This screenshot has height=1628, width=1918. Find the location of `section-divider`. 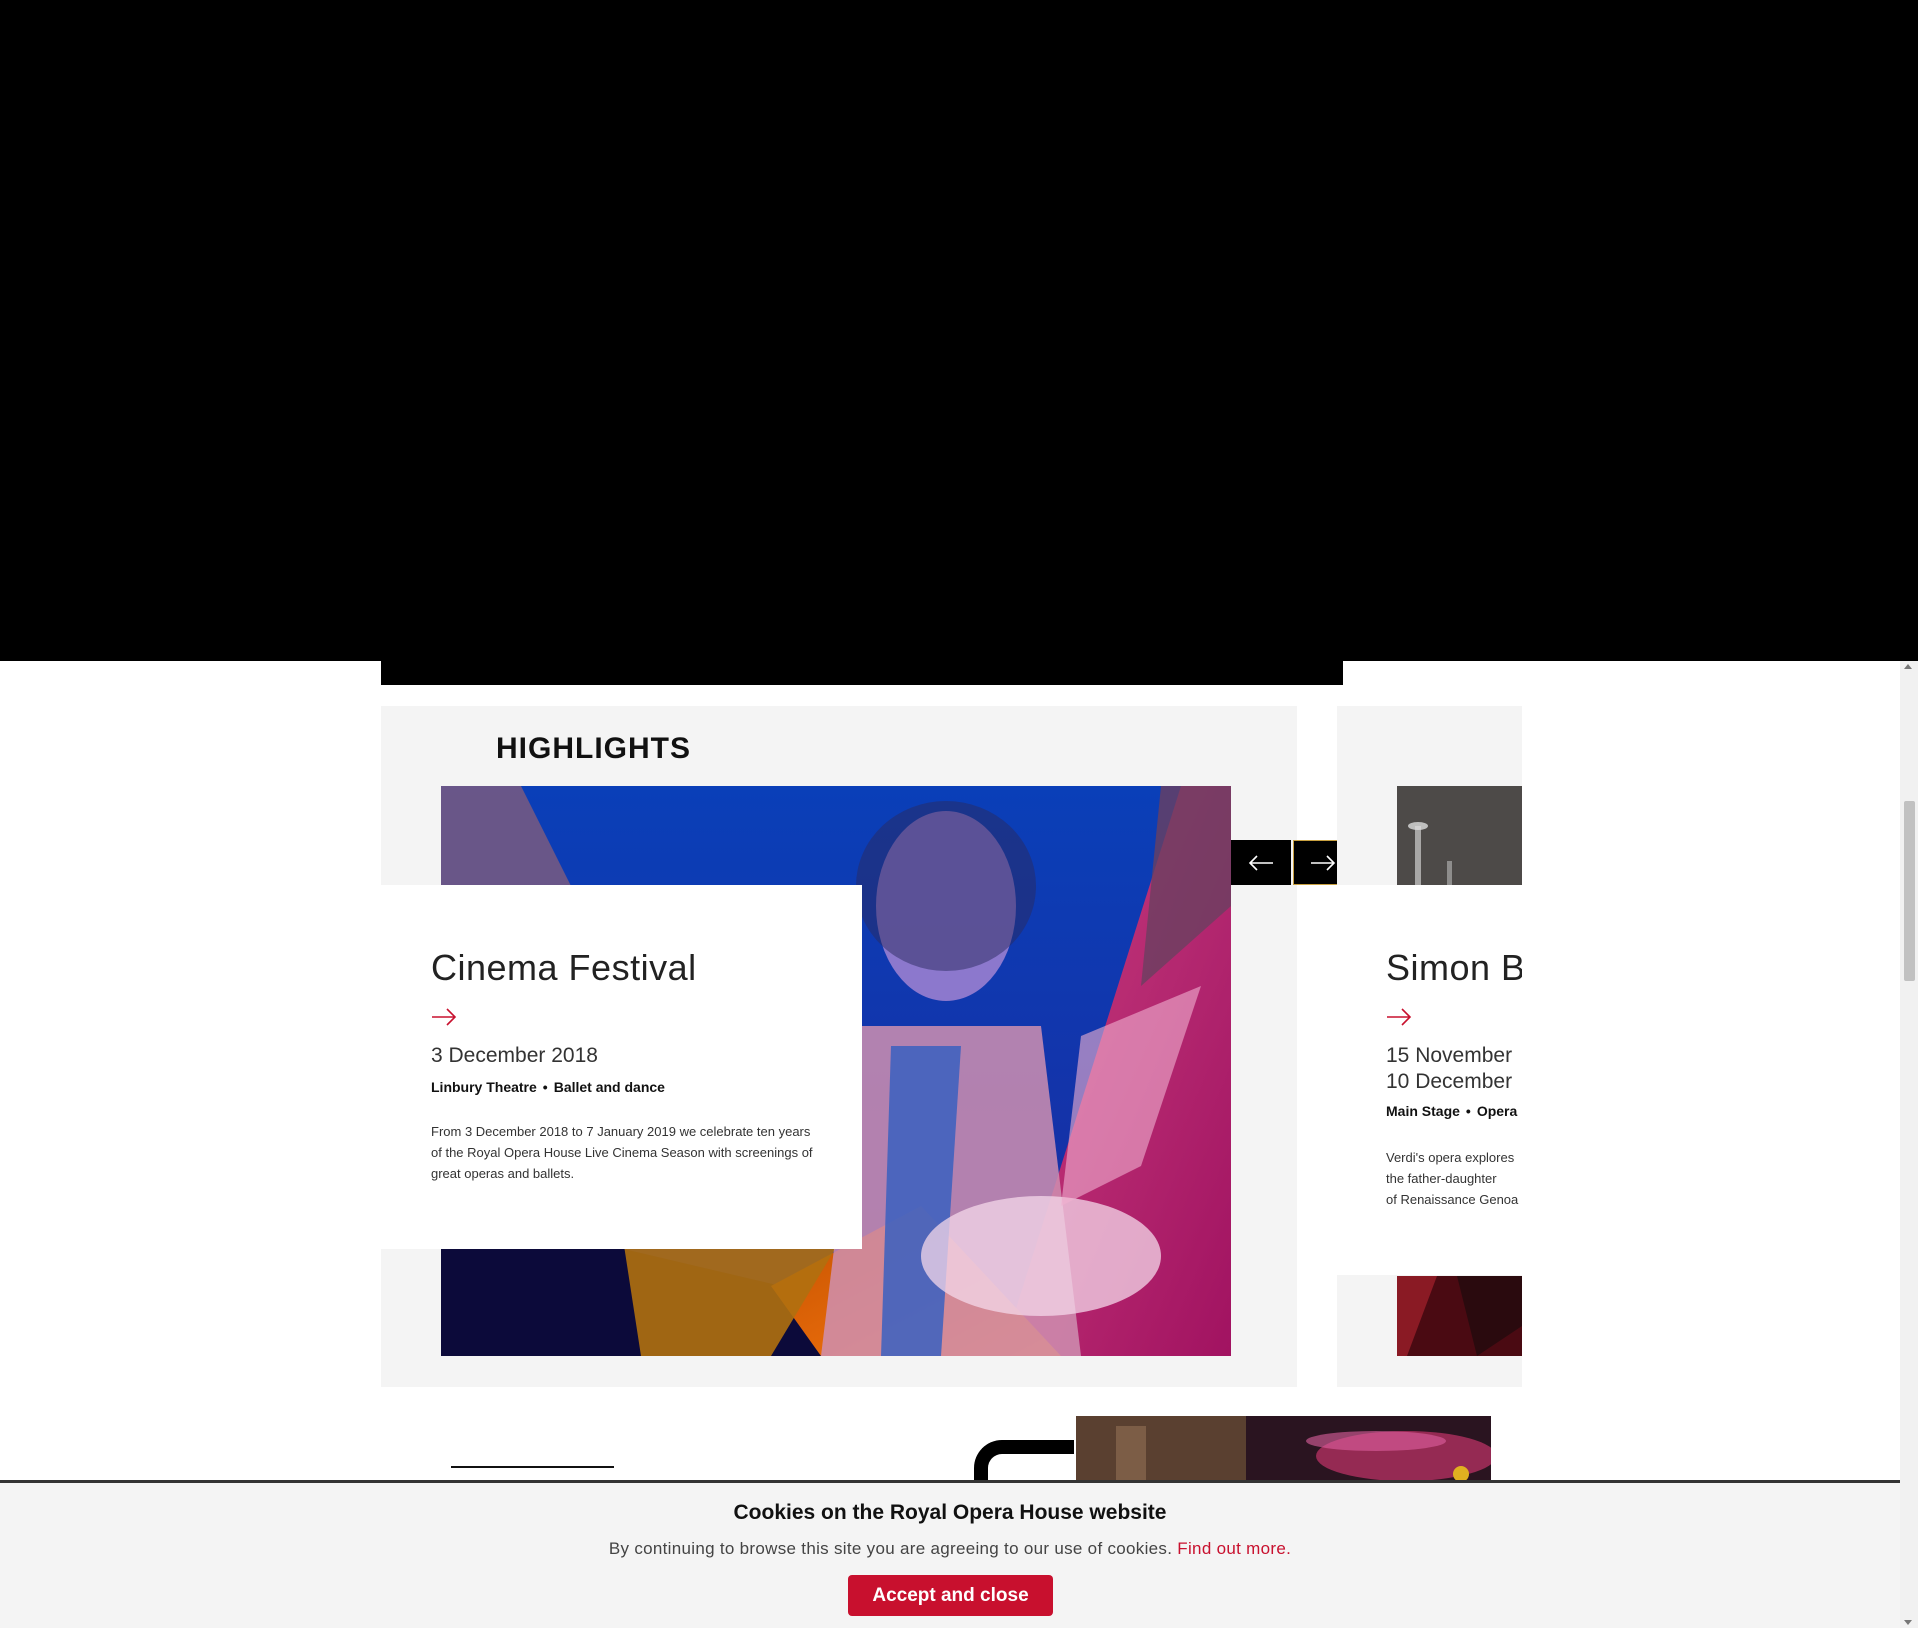

section-divider is located at coordinates (532, 1467).